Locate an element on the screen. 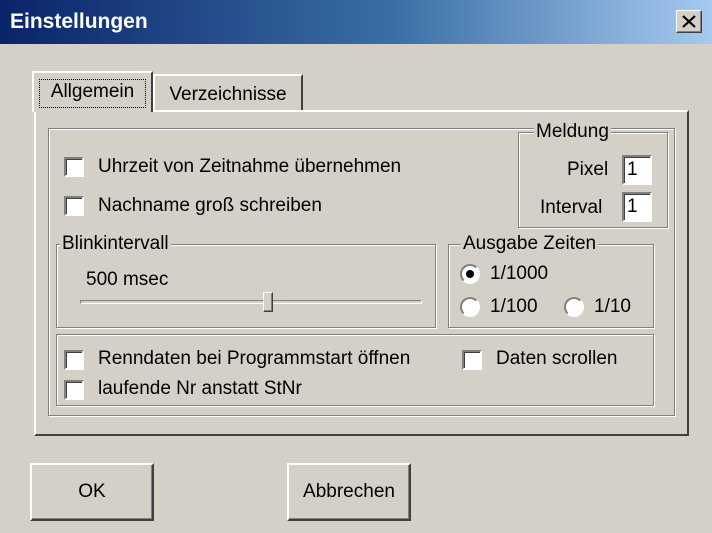 The width and height of the screenshot is (712, 533). blink-slider is located at coordinates (251, 304).